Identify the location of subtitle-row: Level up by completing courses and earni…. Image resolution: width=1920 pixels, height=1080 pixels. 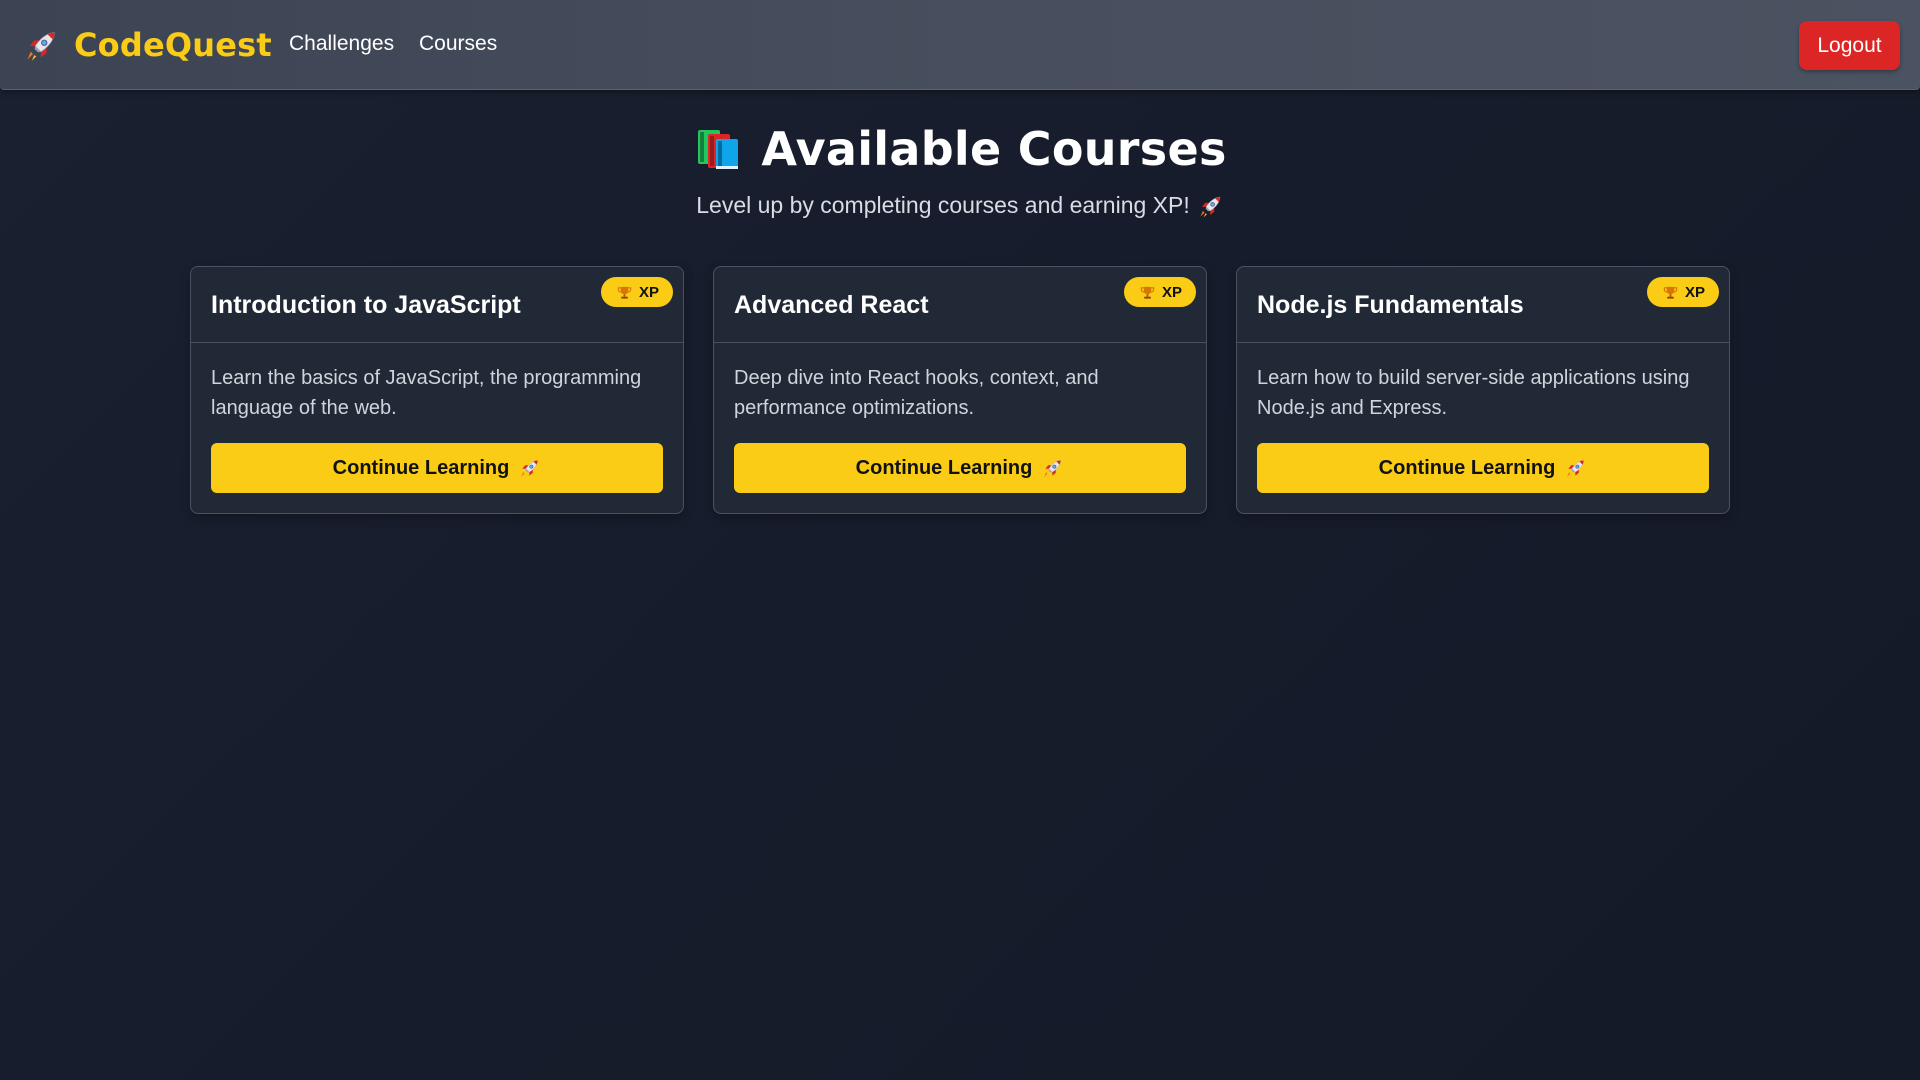
(960, 205).